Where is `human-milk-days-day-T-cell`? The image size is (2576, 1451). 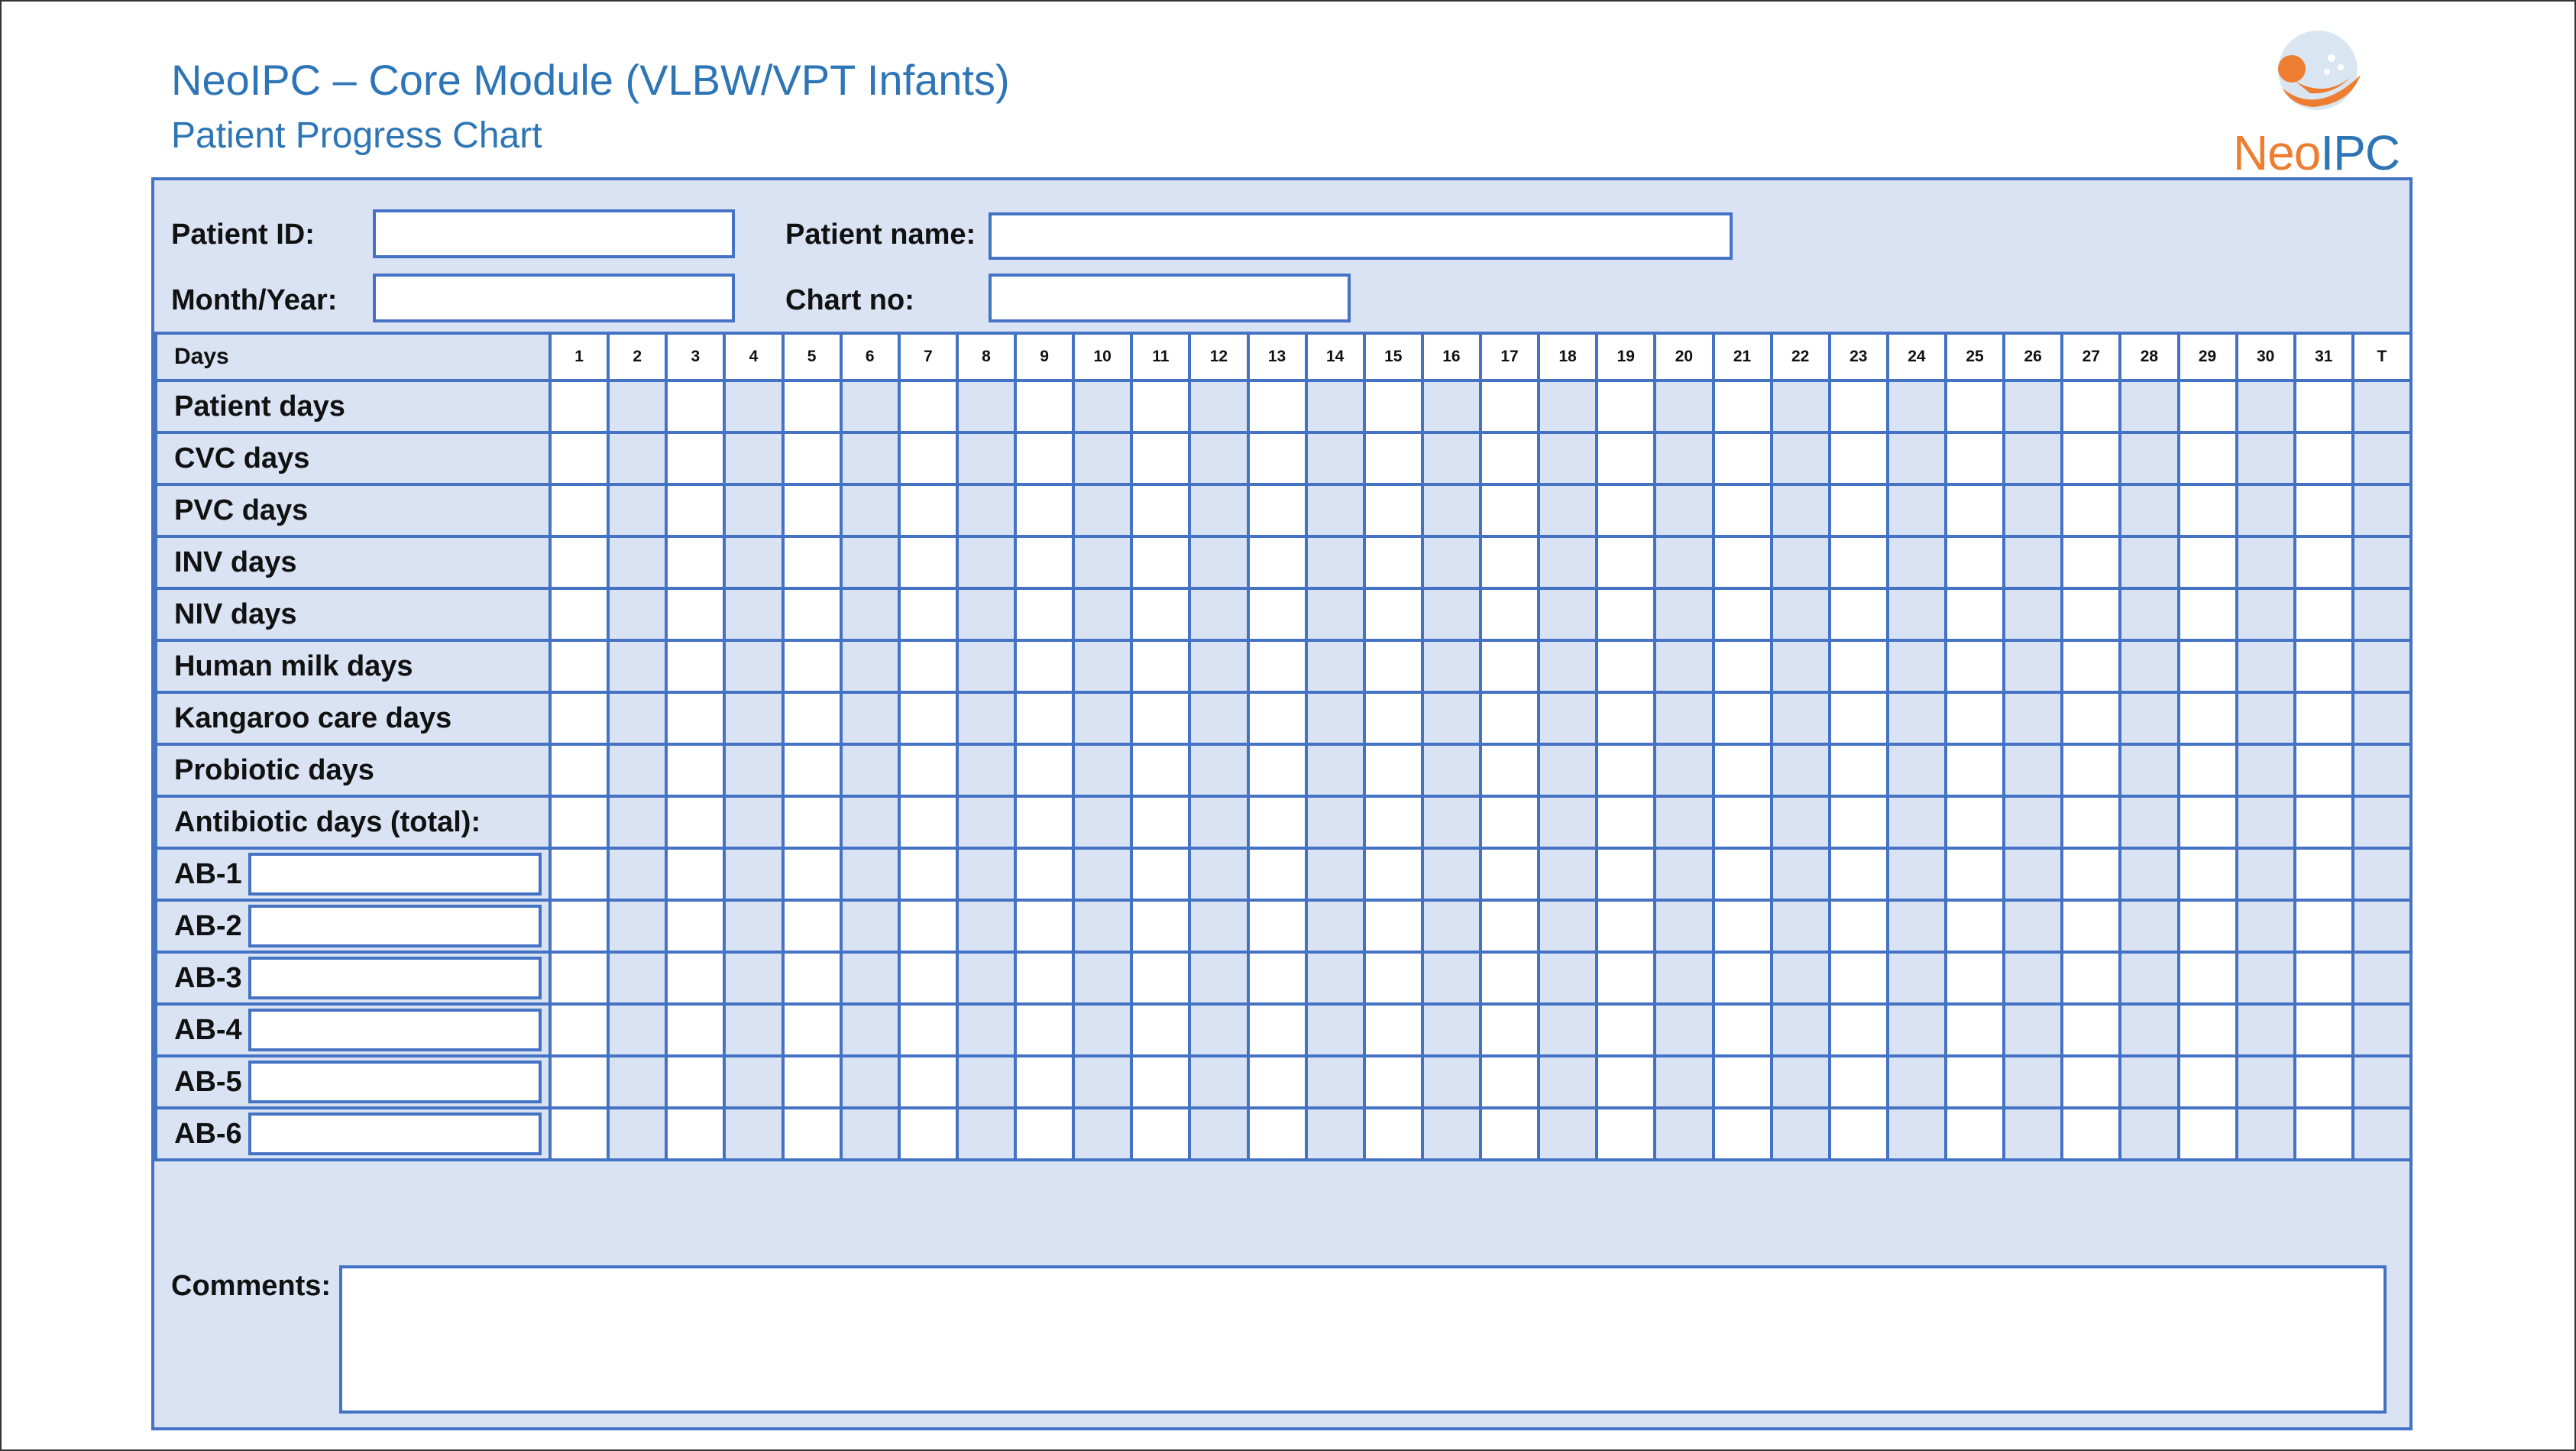 human-milk-days-day-T-cell is located at coordinates (2382, 666).